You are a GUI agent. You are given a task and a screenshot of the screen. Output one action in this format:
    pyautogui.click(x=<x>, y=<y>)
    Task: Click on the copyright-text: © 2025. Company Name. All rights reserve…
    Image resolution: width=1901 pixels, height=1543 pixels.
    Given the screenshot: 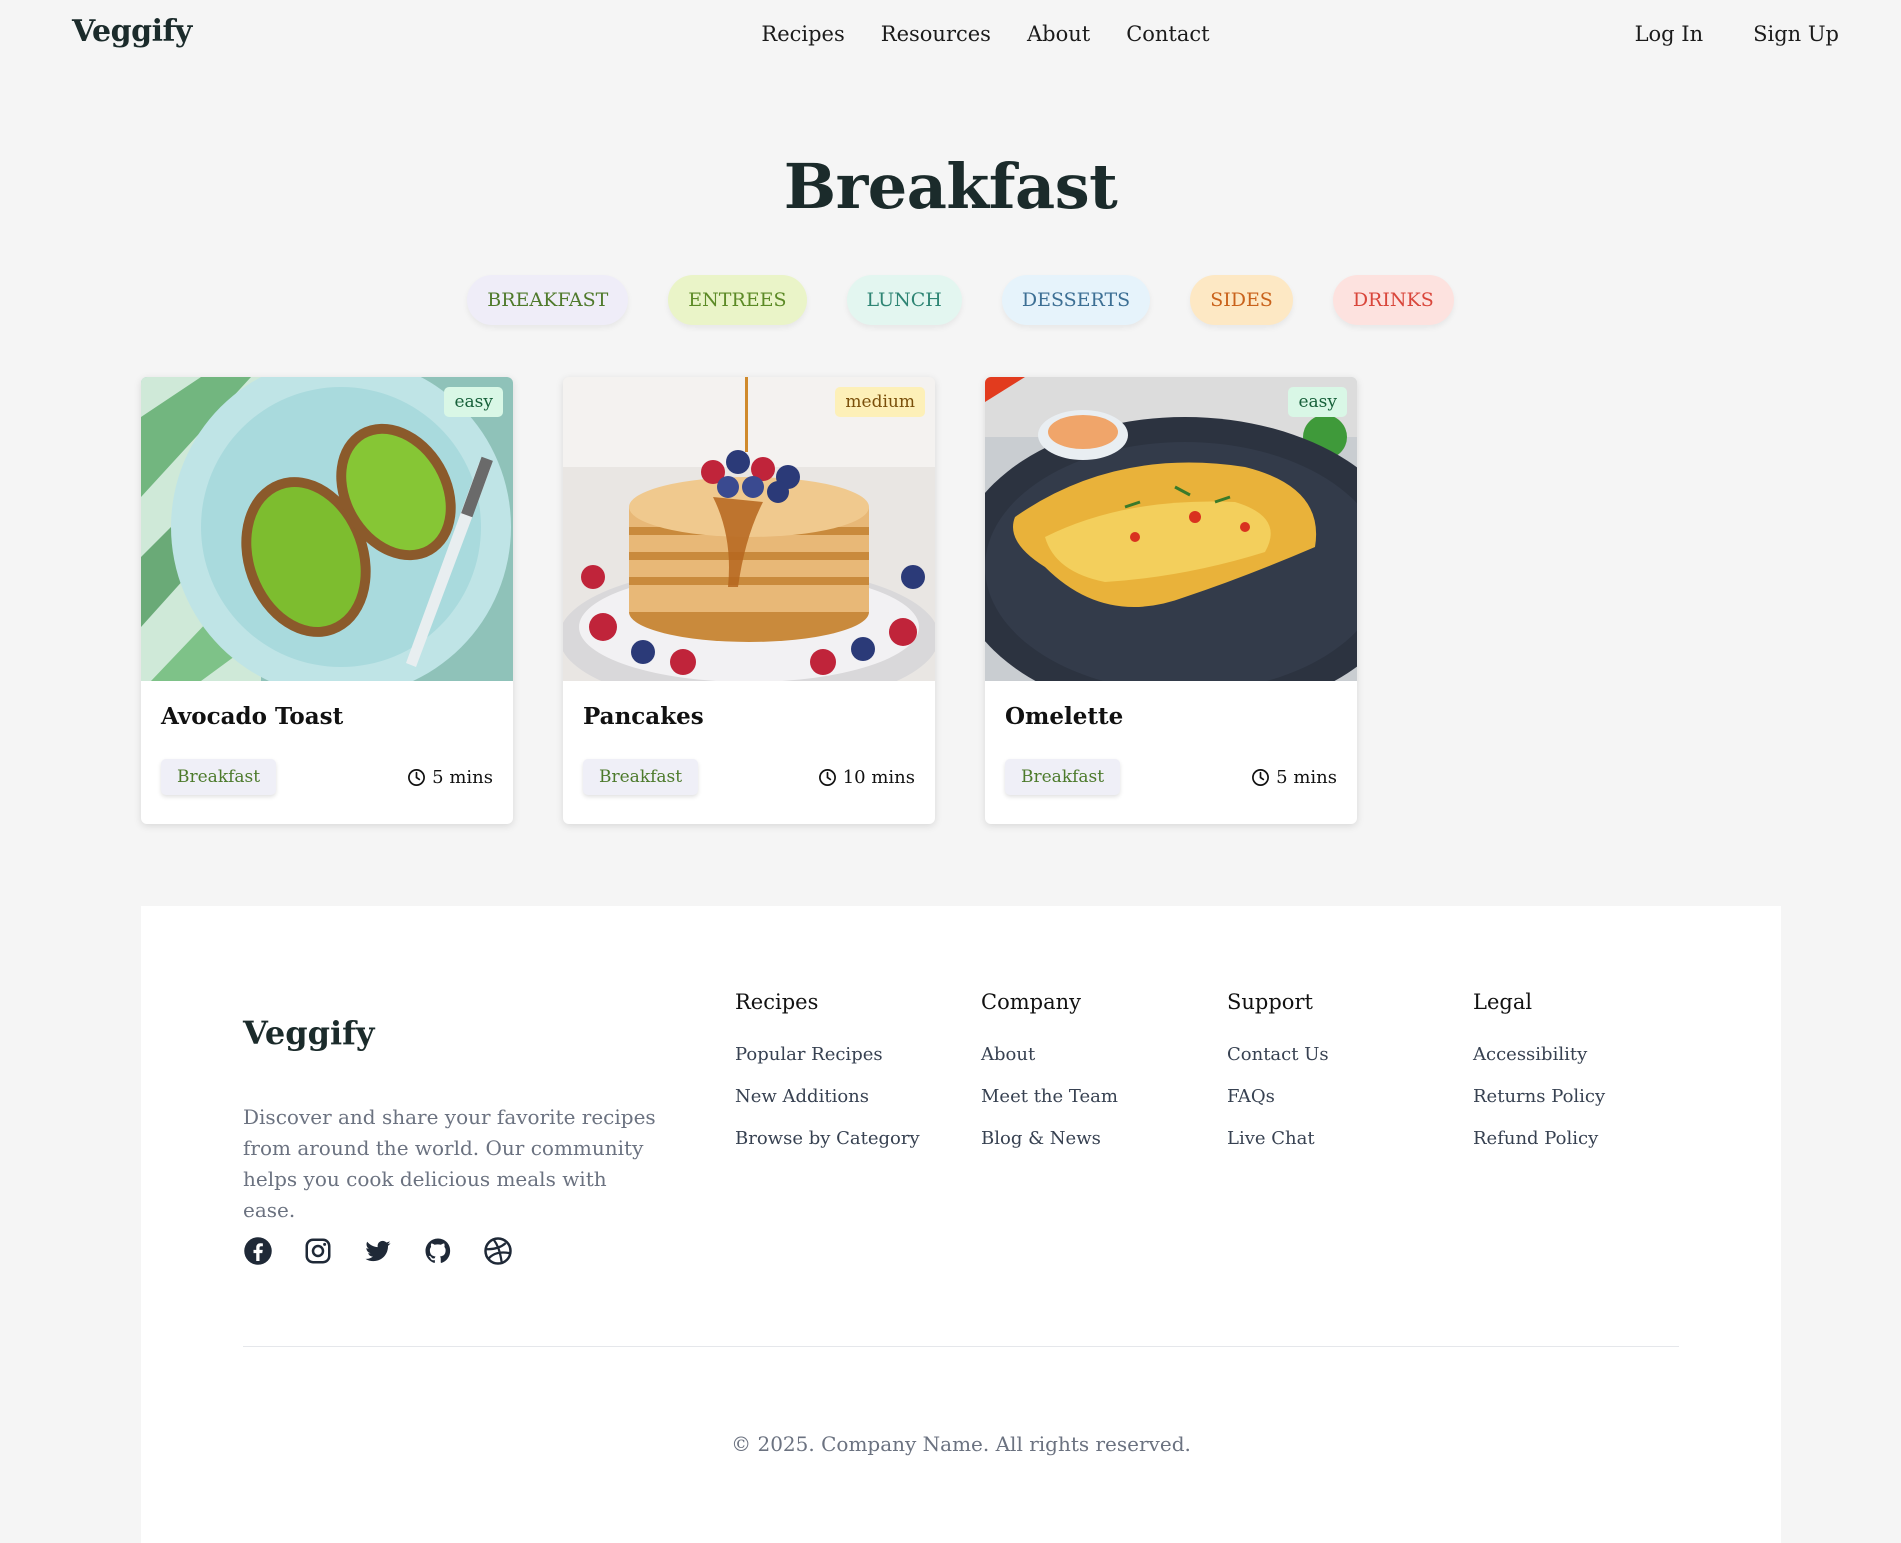 What is the action you would take?
    pyautogui.click(x=961, y=1444)
    